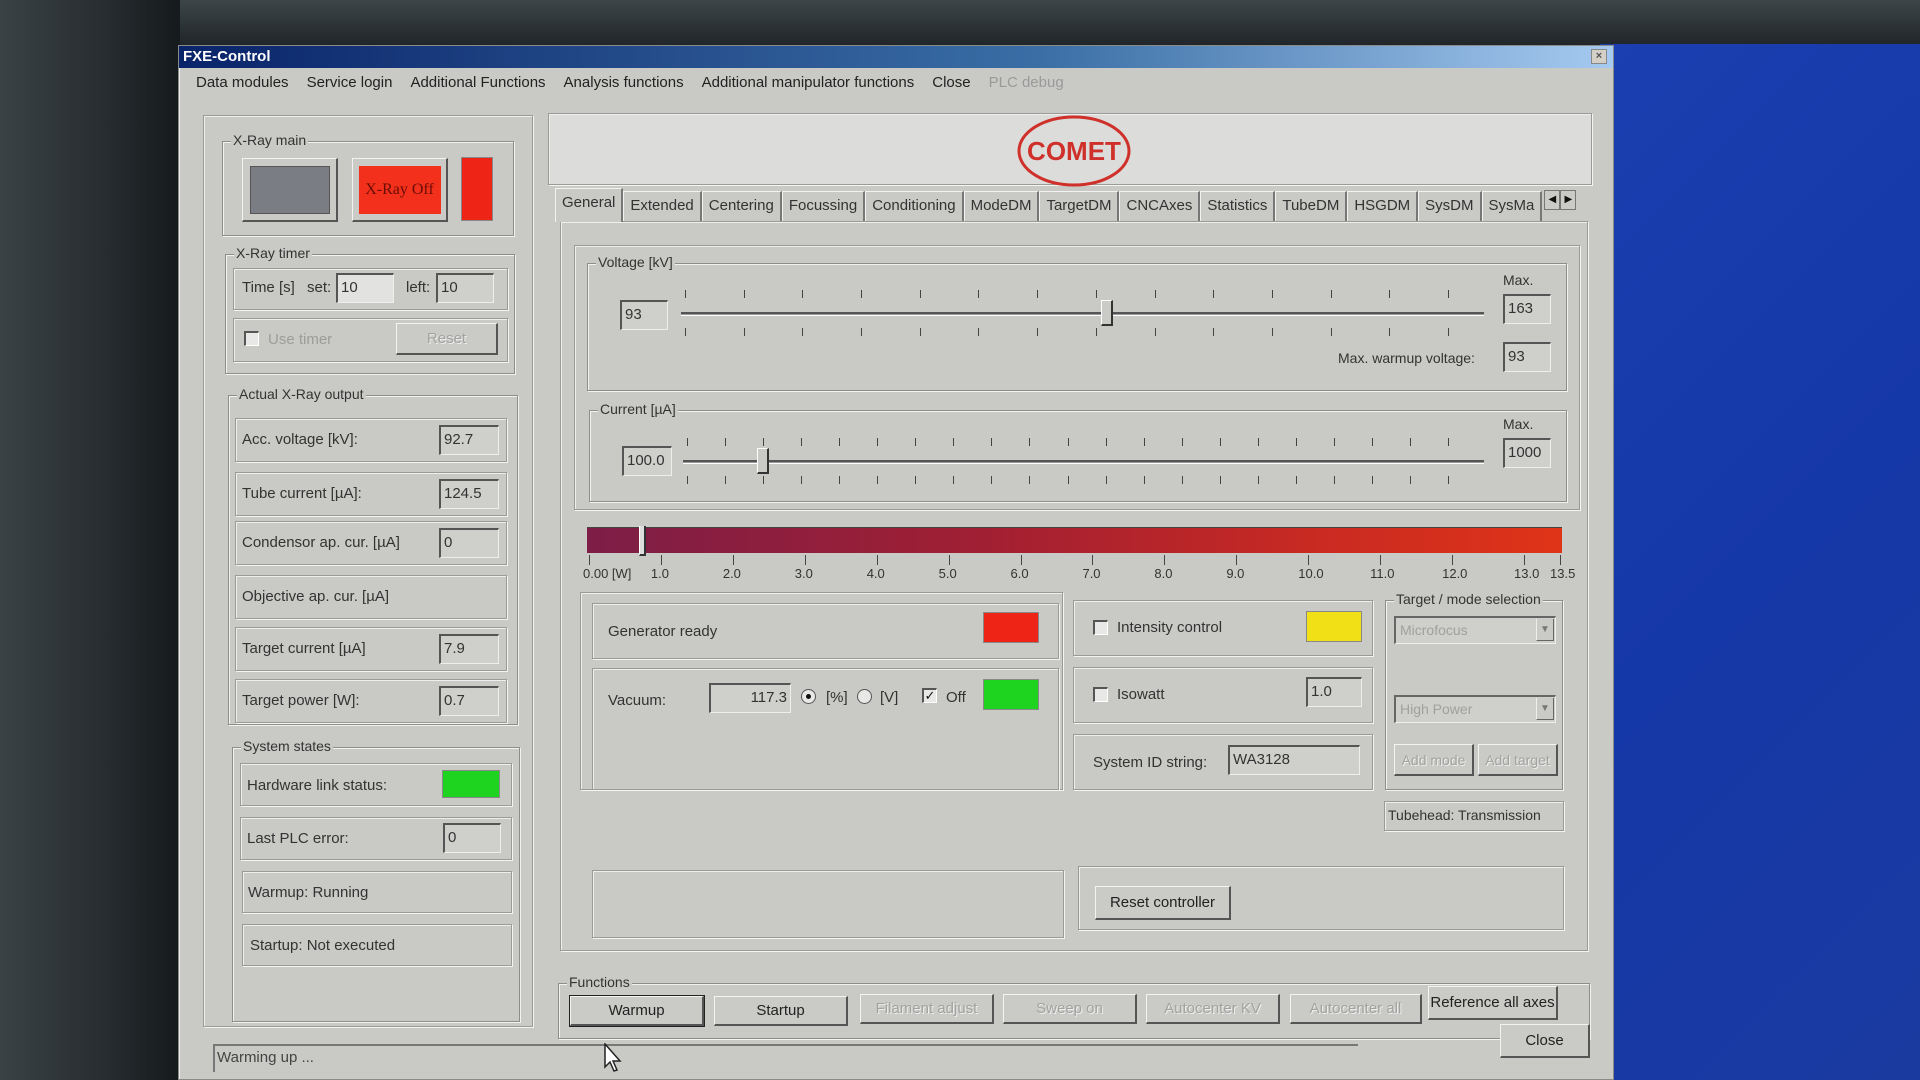  I want to click on tab-conditioning: Conditioning, so click(914, 206).